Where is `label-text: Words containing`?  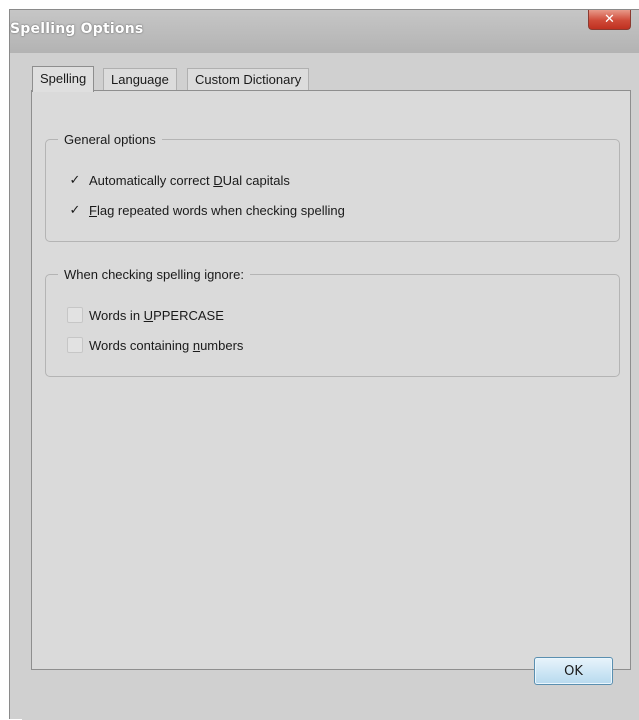
label-text: Words containing is located at coordinates (141, 345).